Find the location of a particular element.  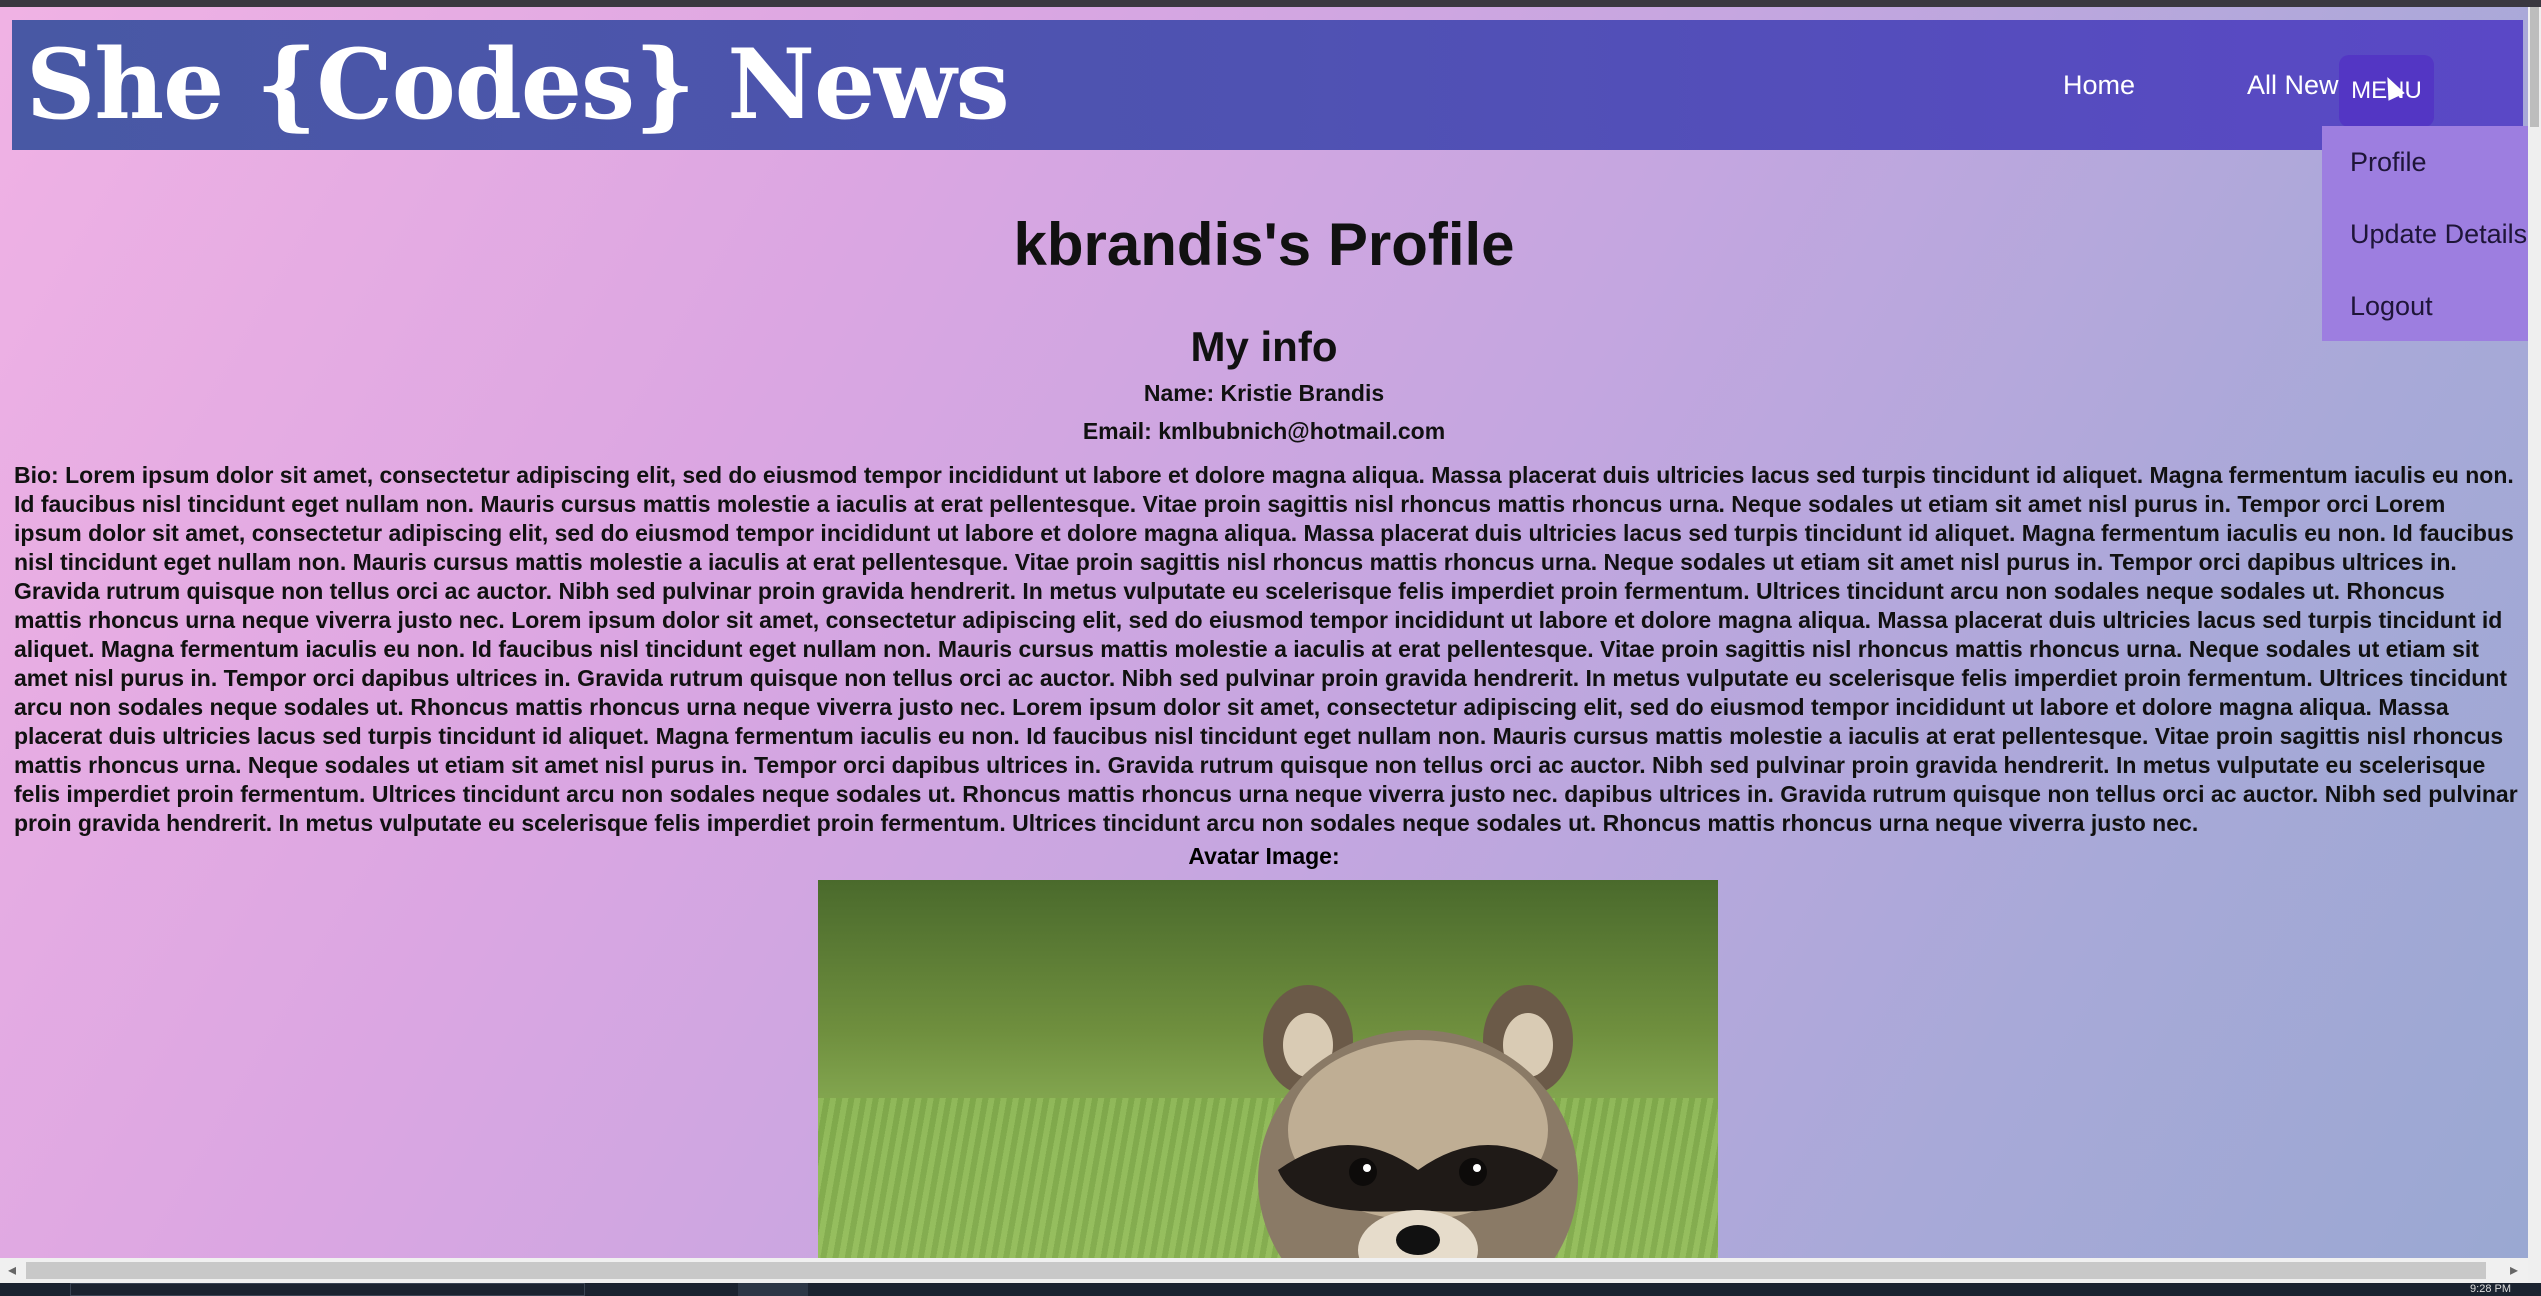

taskbar: 9:28 PM is located at coordinates (1270, 1289).